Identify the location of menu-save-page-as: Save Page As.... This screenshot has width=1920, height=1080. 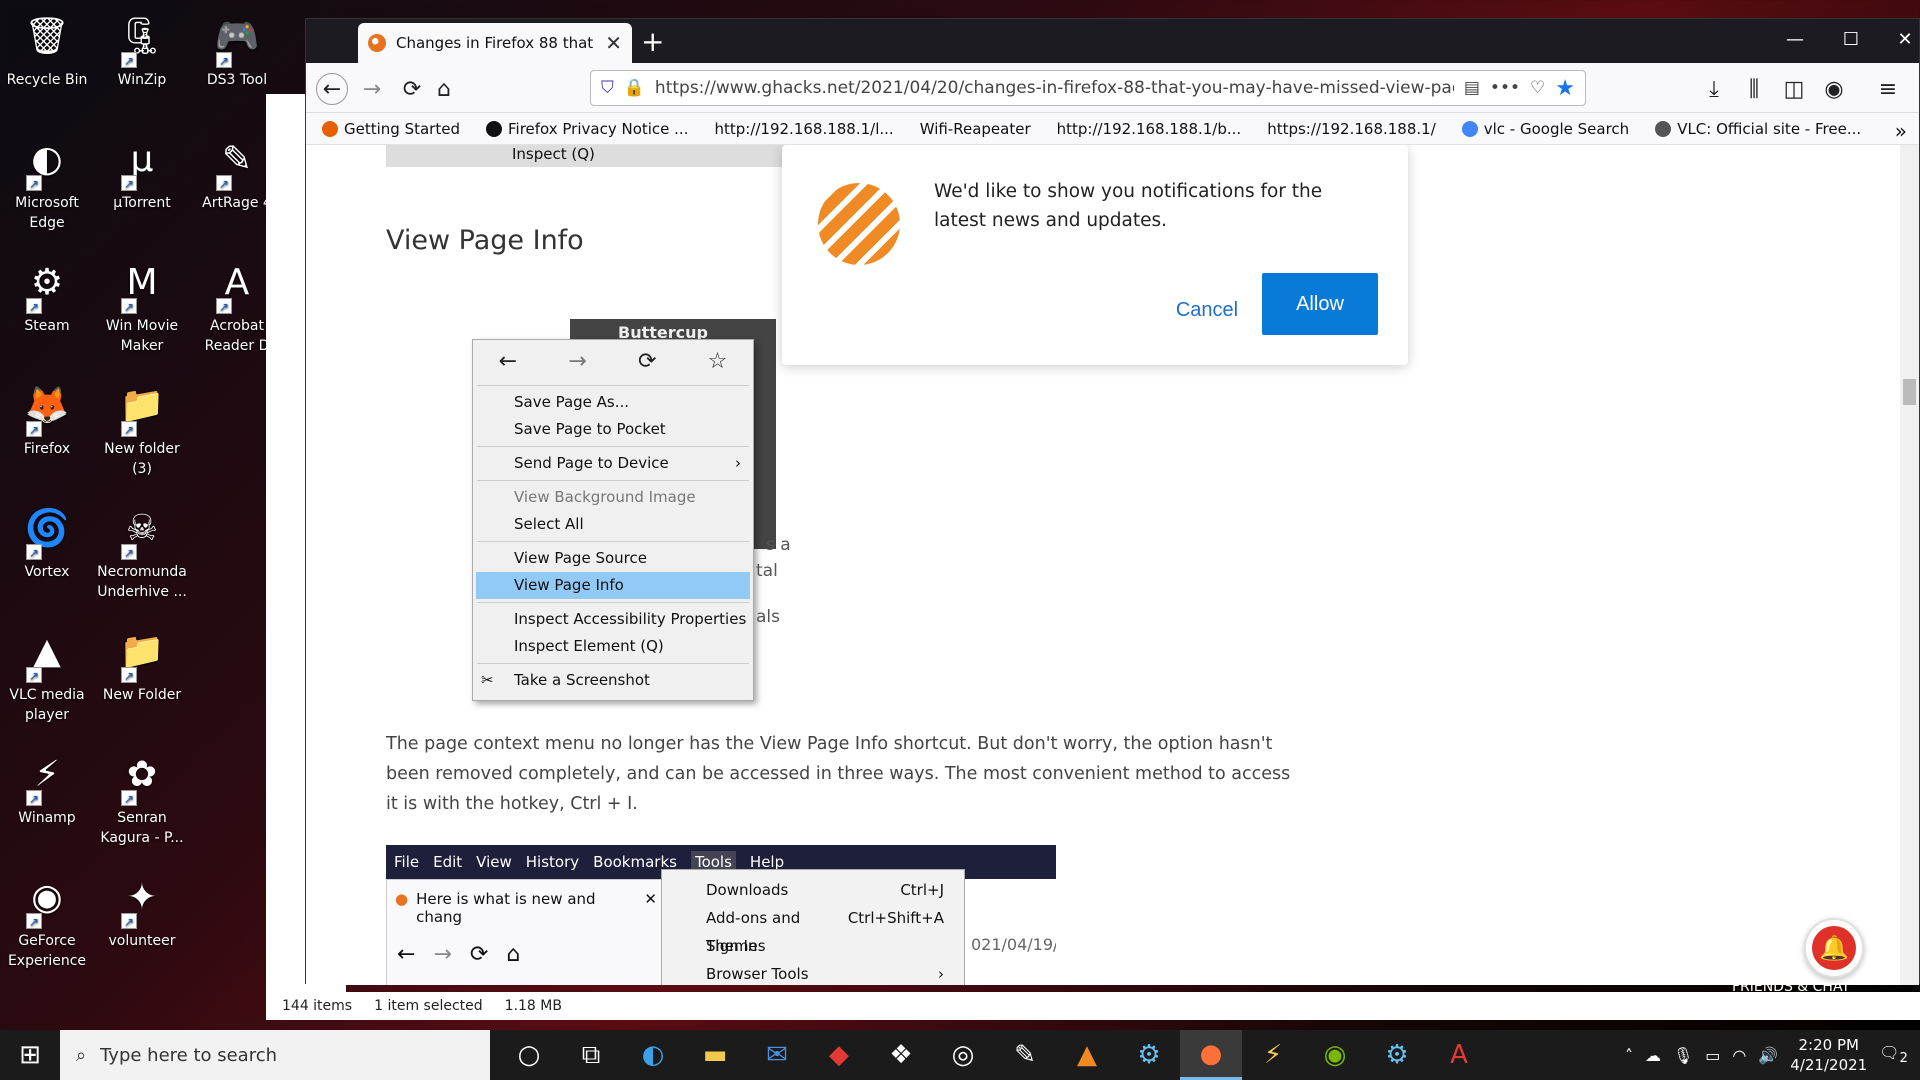
(613, 402).